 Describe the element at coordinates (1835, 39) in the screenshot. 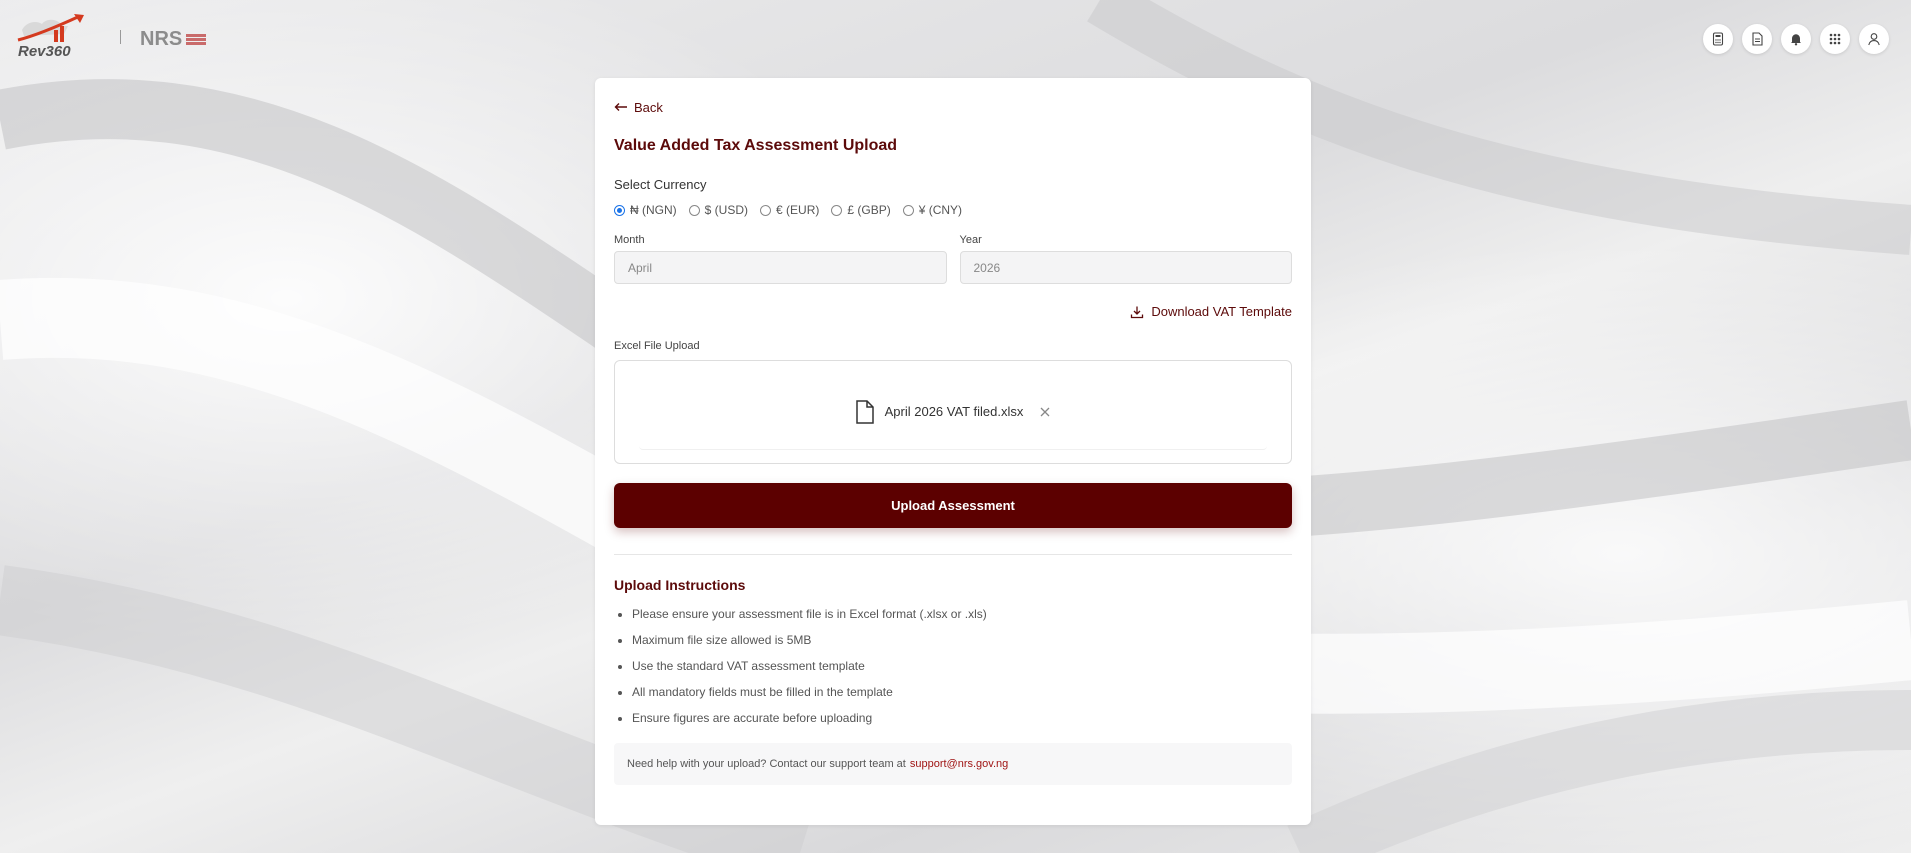

I see `apps-grid-icon` at that location.